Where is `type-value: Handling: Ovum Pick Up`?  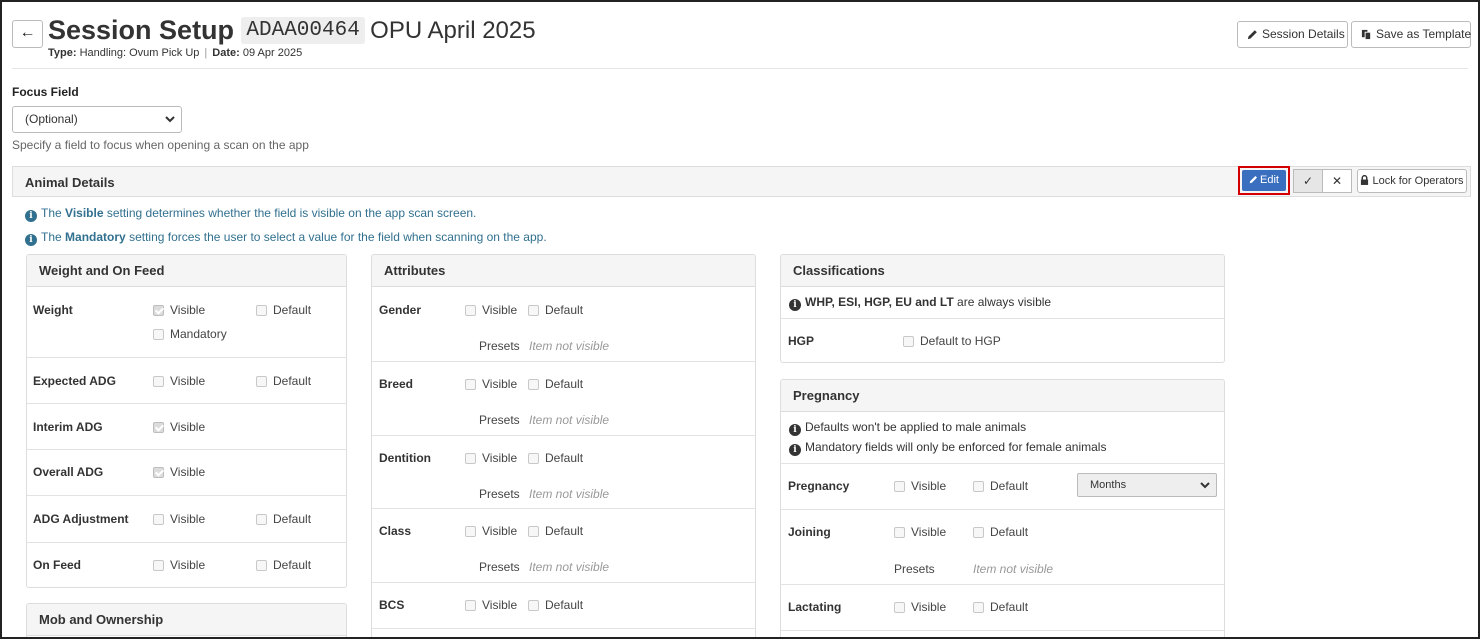
type-value: Handling: Ovum Pick Up is located at coordinates (139, 53).